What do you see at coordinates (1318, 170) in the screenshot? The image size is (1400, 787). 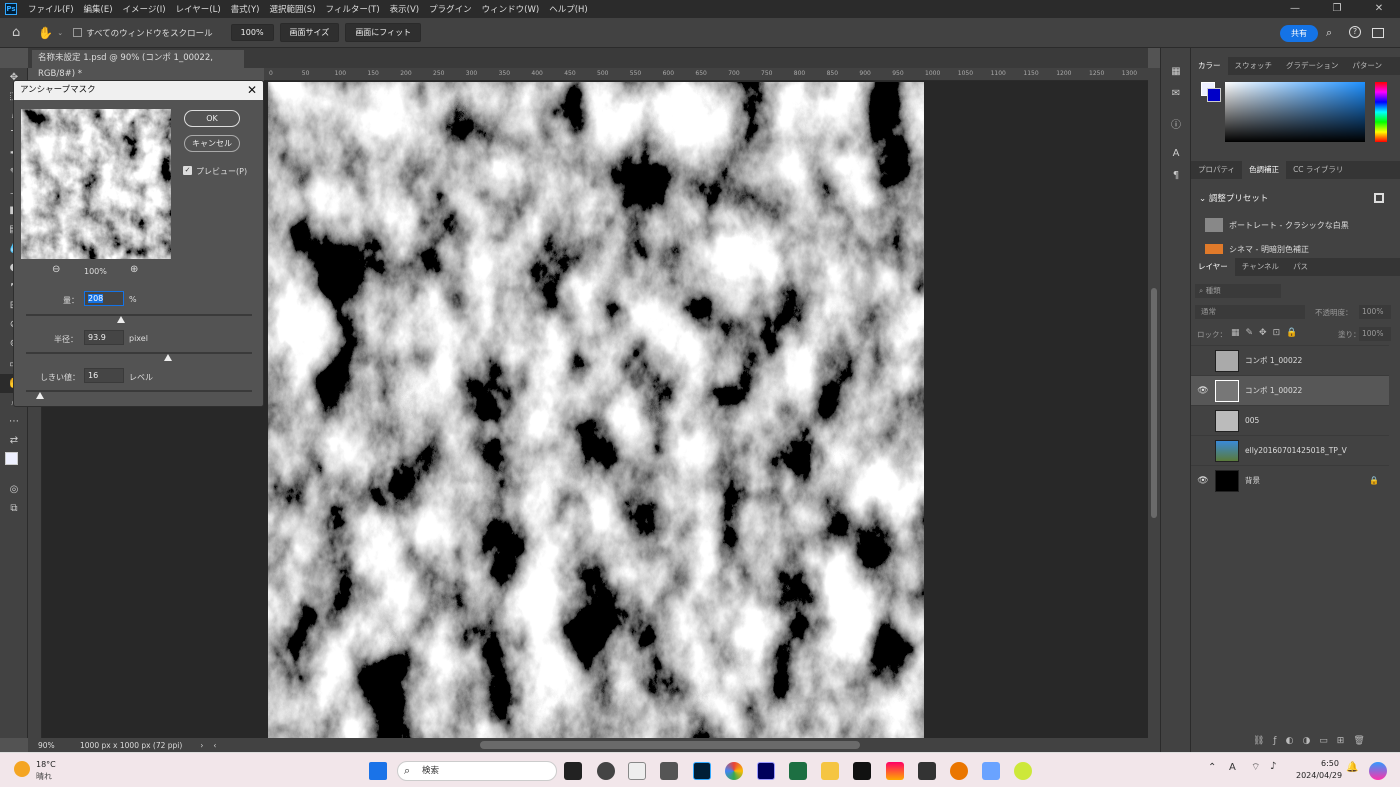 I see `tab-cc-libraries: CC ライブラリ` at bounding box center [1318, 170].